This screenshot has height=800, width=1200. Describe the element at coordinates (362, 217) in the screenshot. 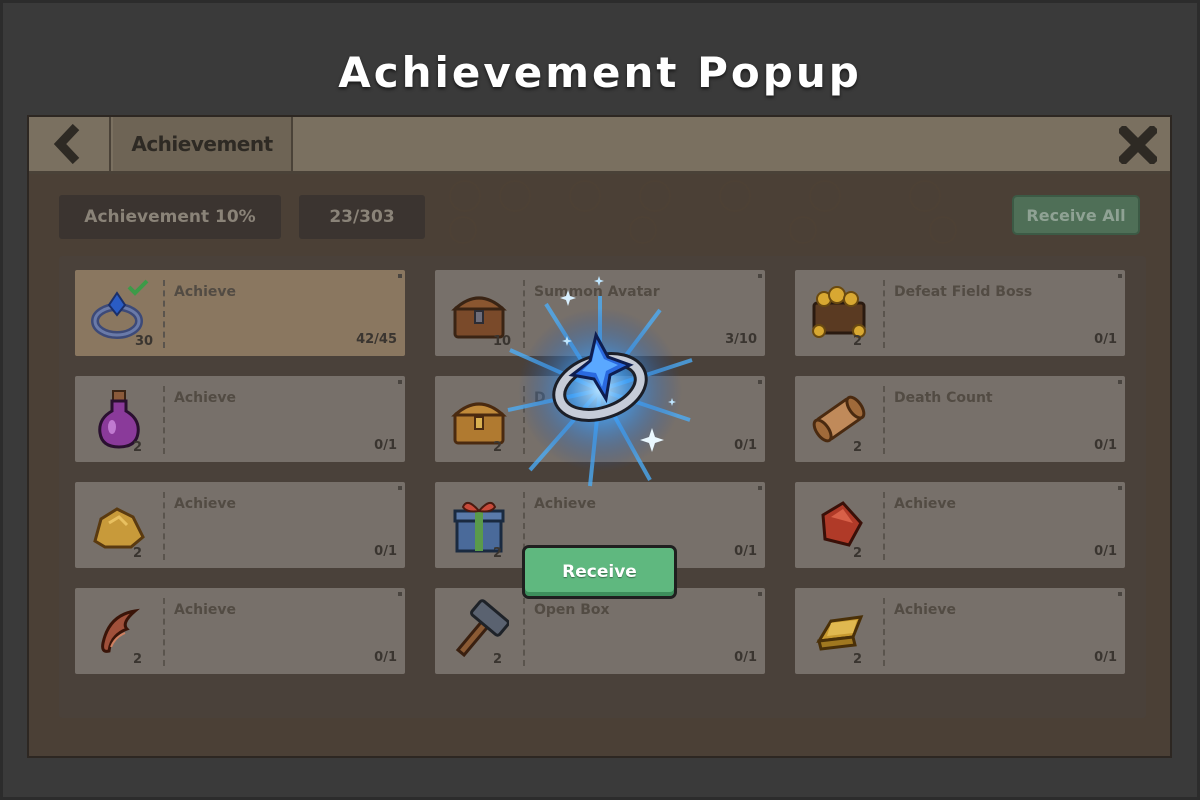

I see `achievement-count-label: 23/303` at that location.